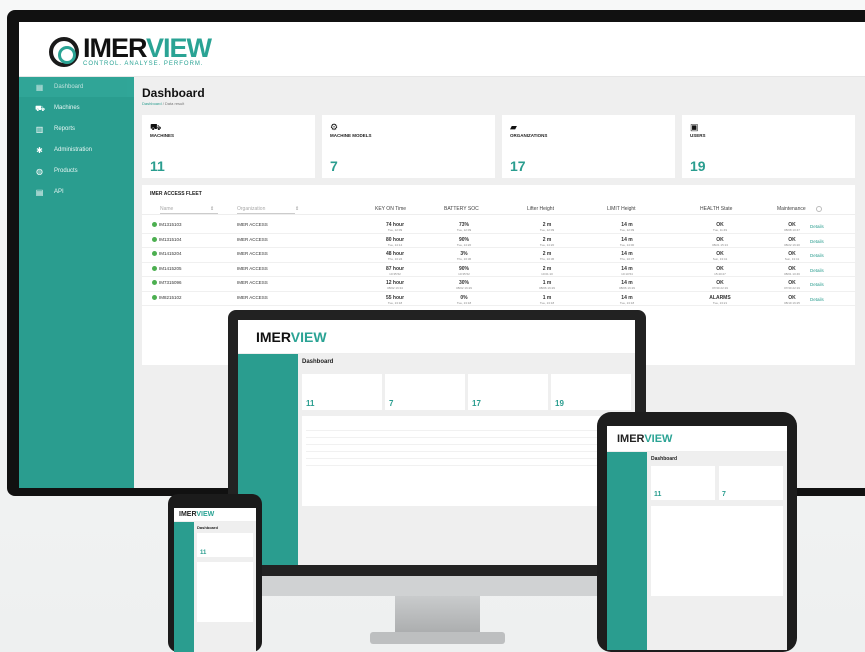 This screenshot has width=865, height=652. What do you see at coordinates (203, 553) in the screenshot?
I see `phone-card-value: 11` at bounding box center [203, 553].